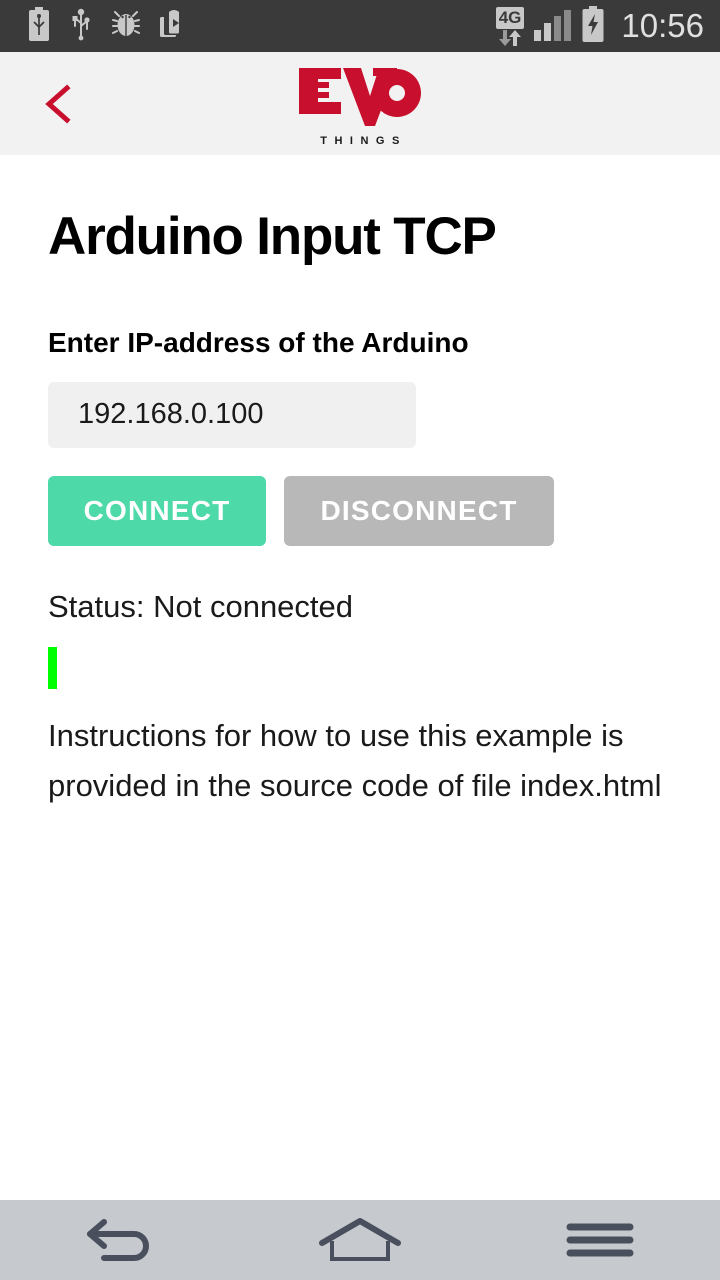 Image resolution: width=720 pixels, height=1280 pixels. I want to click on android-status-bar: 4G 10:56, so click(360, 26).